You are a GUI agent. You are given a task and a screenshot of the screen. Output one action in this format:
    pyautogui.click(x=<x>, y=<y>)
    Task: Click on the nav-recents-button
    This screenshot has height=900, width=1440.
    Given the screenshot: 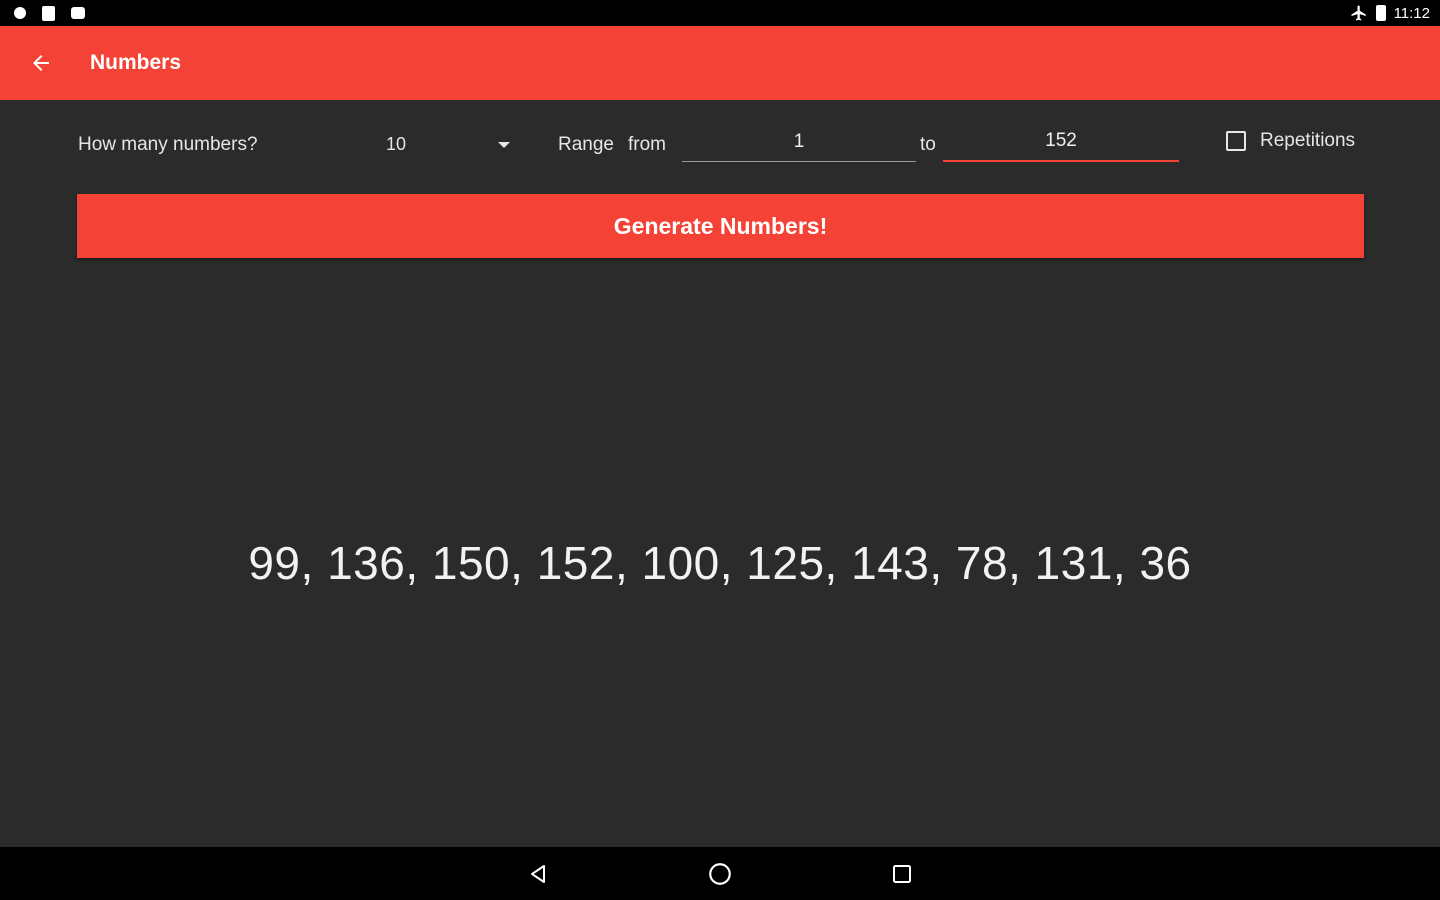 What is the action you would take?
    pyautogui.click(x=902, y=874)
    